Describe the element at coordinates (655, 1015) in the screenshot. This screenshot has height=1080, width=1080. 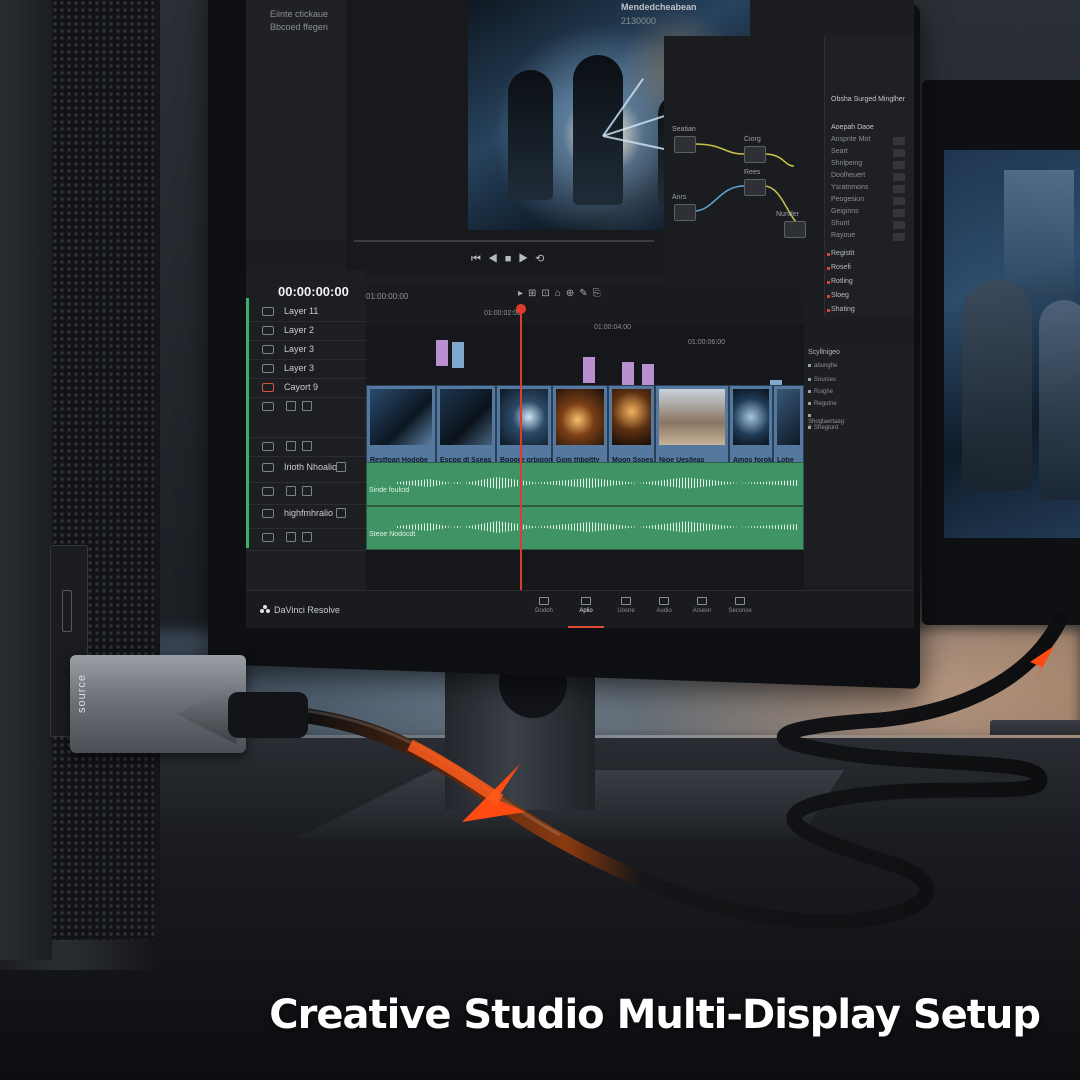
I see `headline-caption: Creative Studio Multi-Display Setup` at that location.